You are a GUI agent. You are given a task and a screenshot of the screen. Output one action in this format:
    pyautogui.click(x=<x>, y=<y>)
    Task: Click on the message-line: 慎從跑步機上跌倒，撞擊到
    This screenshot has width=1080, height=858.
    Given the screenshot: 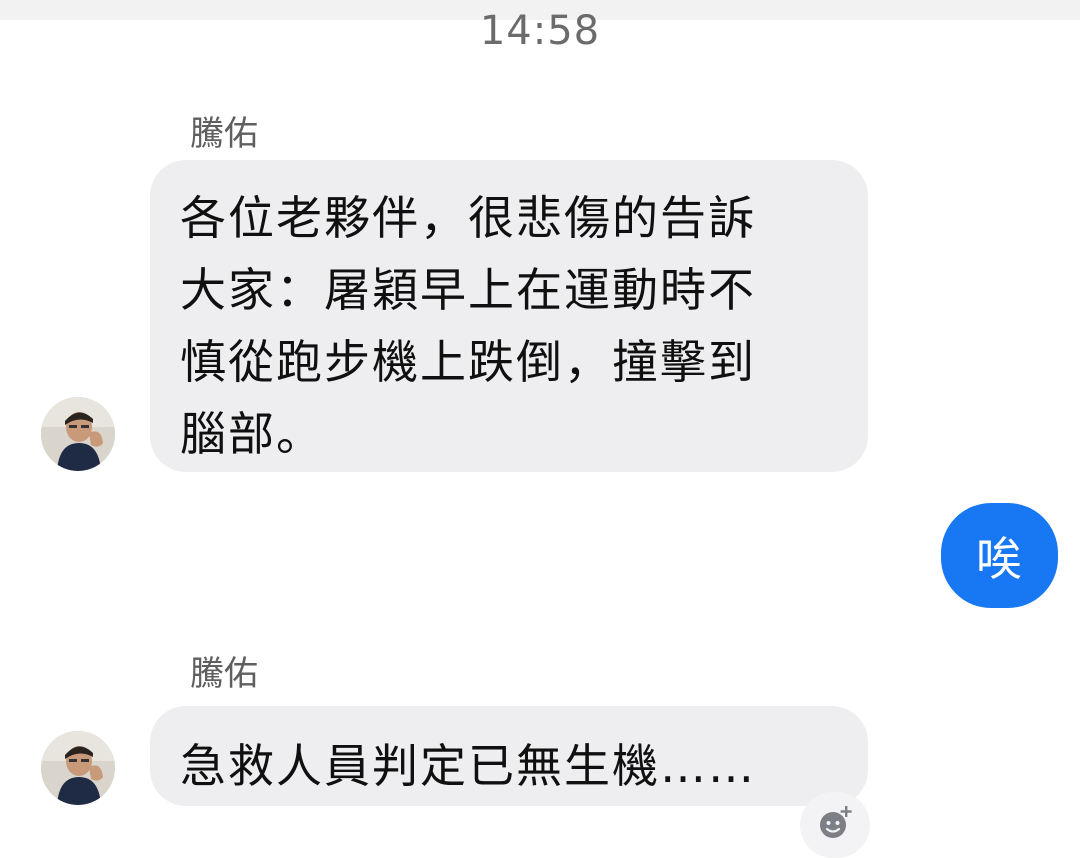 What is the action you would take?
    pyautogui.click(x=468, y=362)
    